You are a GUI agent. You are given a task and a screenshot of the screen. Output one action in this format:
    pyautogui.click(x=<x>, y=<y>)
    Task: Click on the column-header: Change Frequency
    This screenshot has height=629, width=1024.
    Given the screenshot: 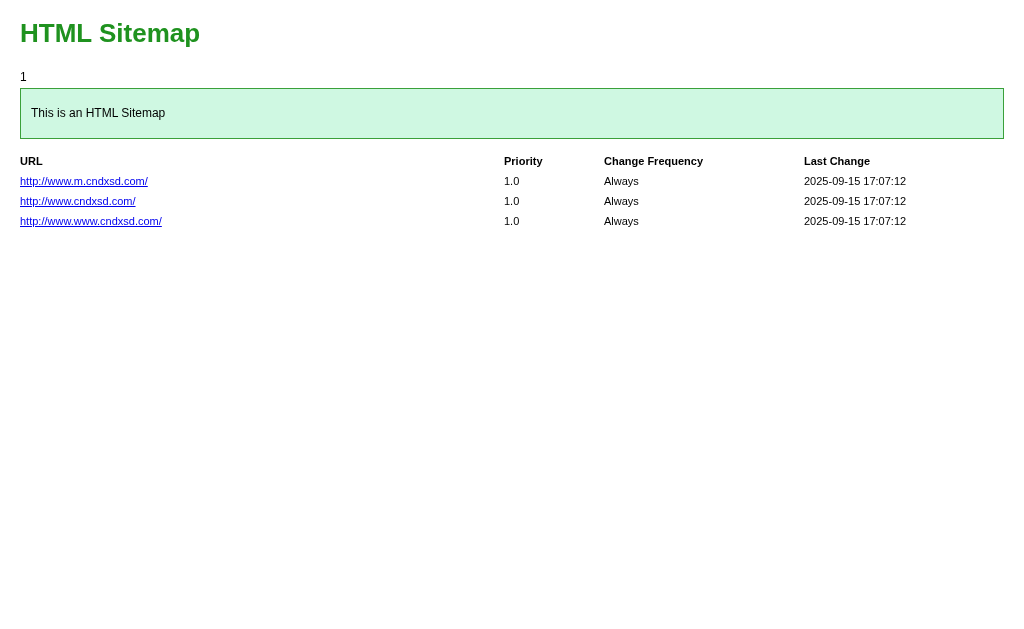 What is the action you would take?
    pyautogui.click(x=654, y=161)
    